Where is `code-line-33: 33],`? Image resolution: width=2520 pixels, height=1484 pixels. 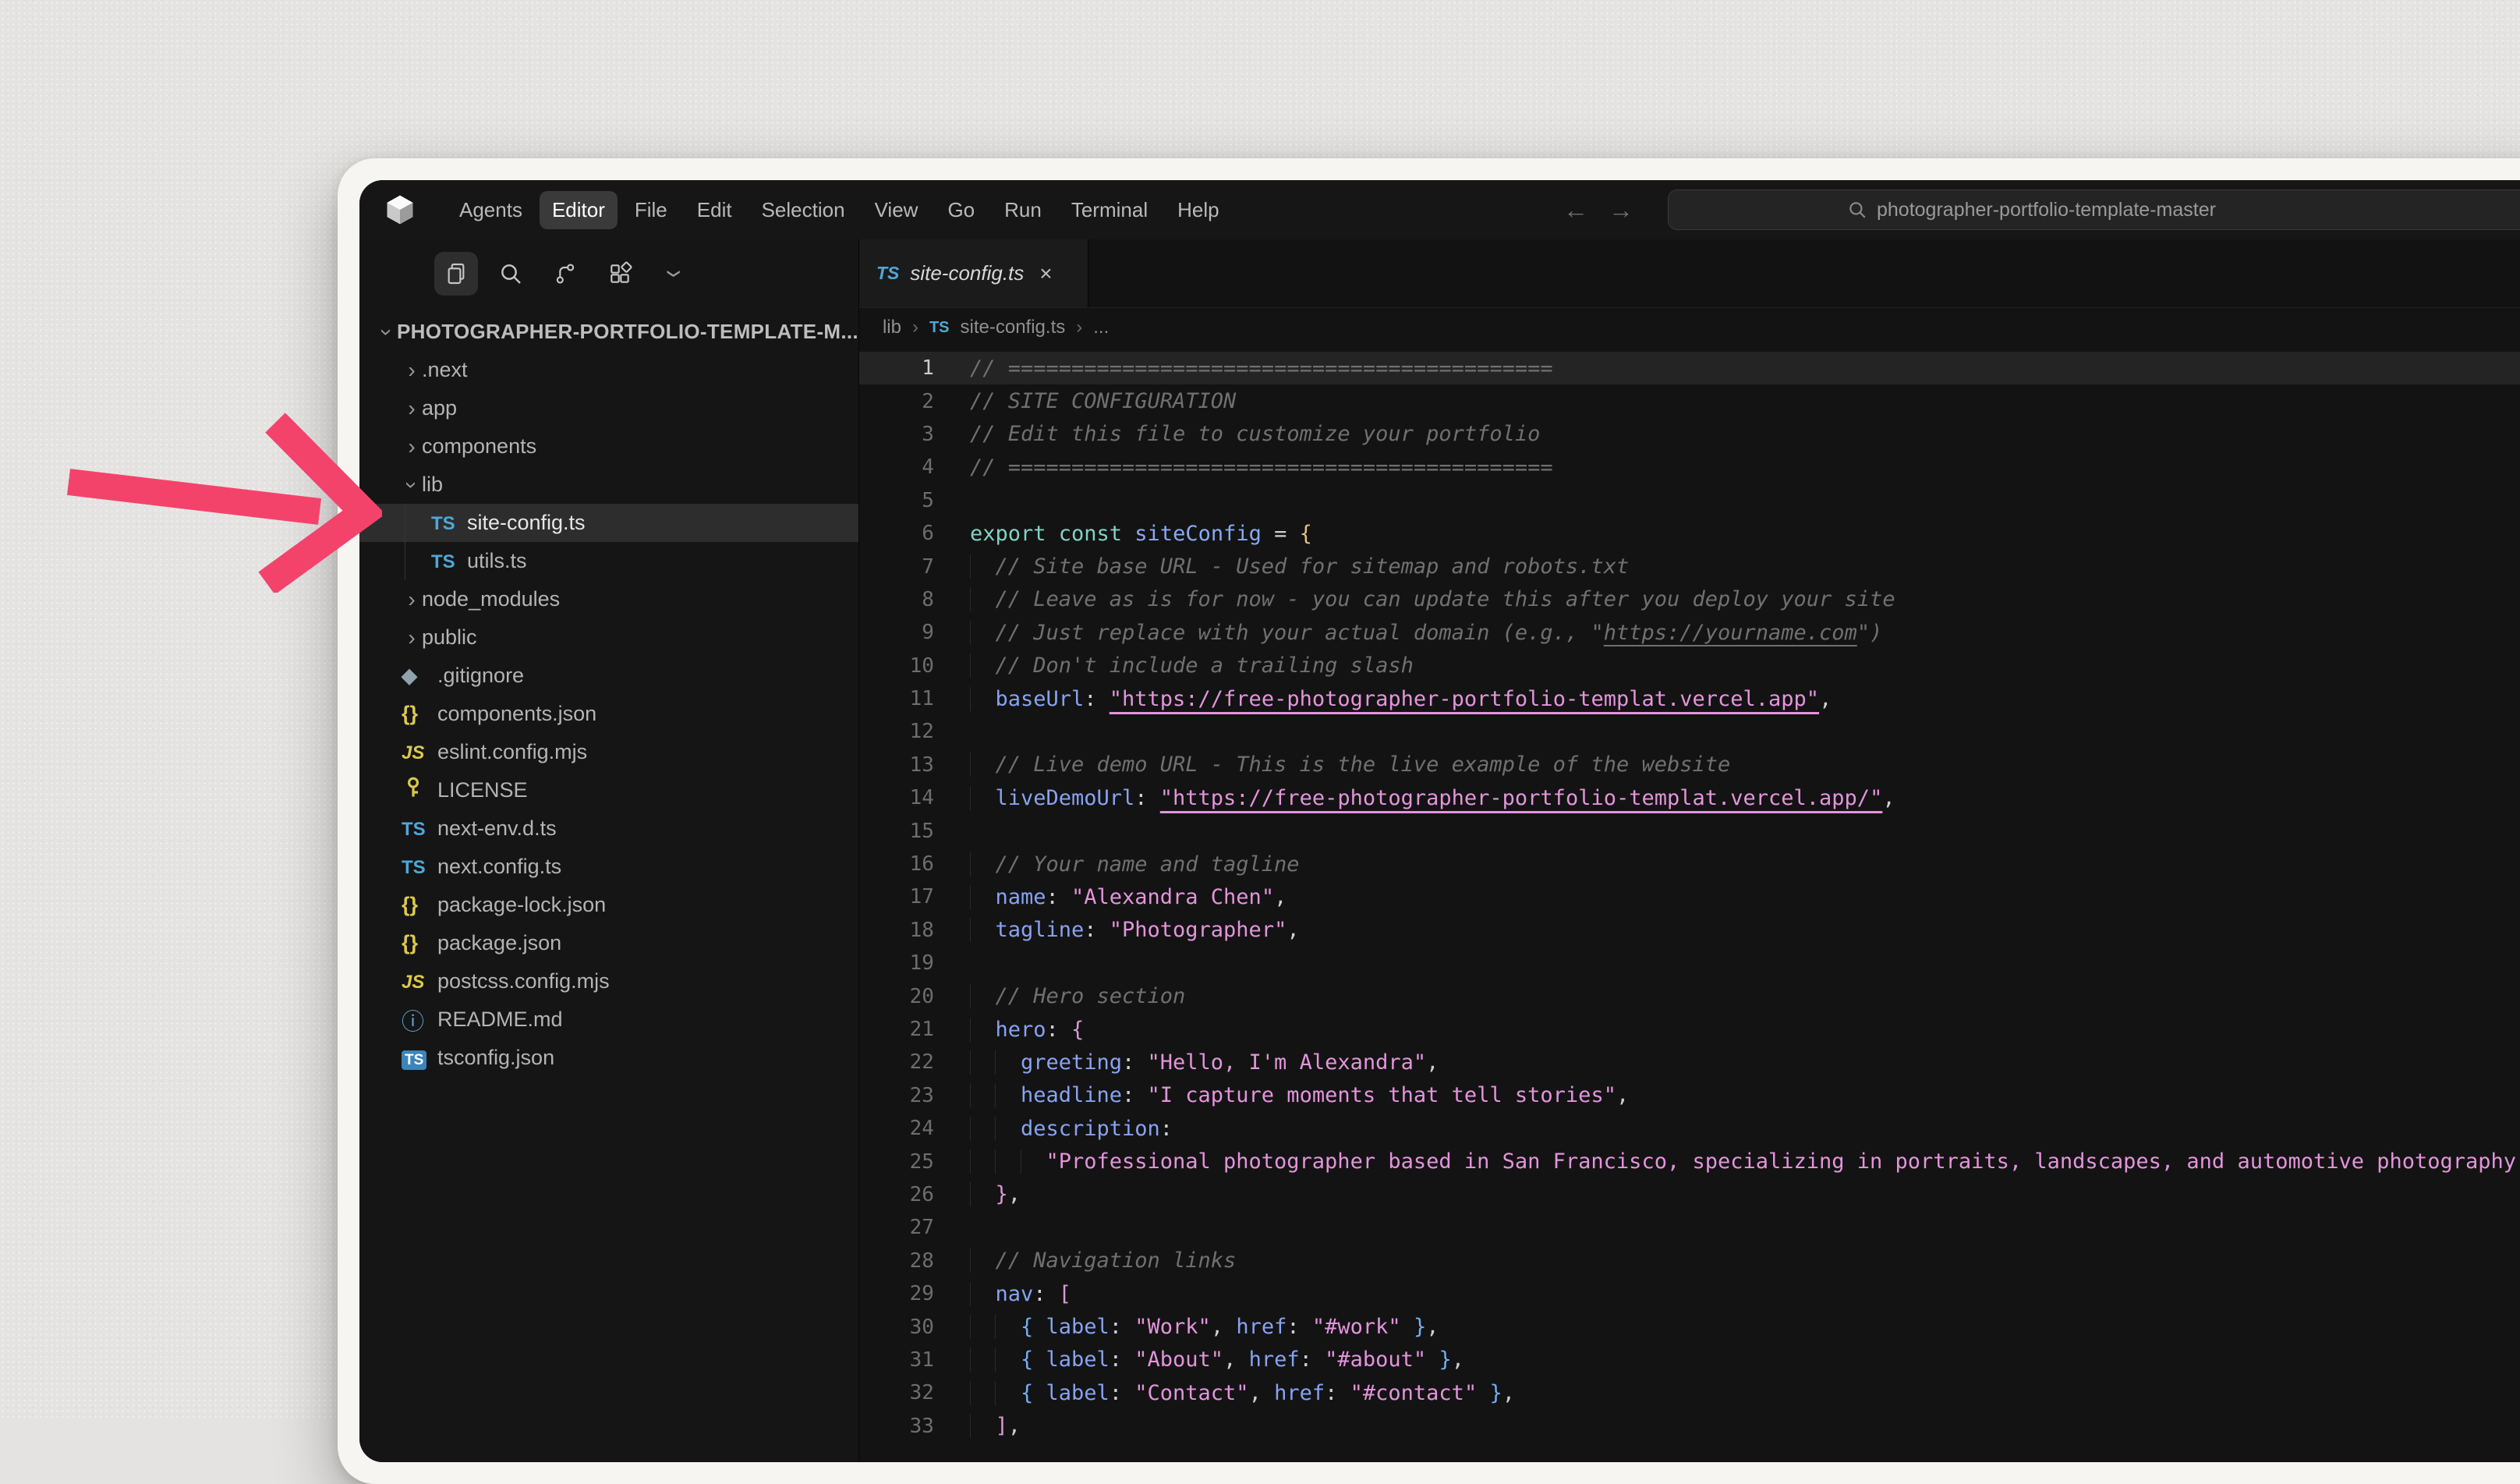 code-line-33: 33], is located at coordinates (1690, 1426).